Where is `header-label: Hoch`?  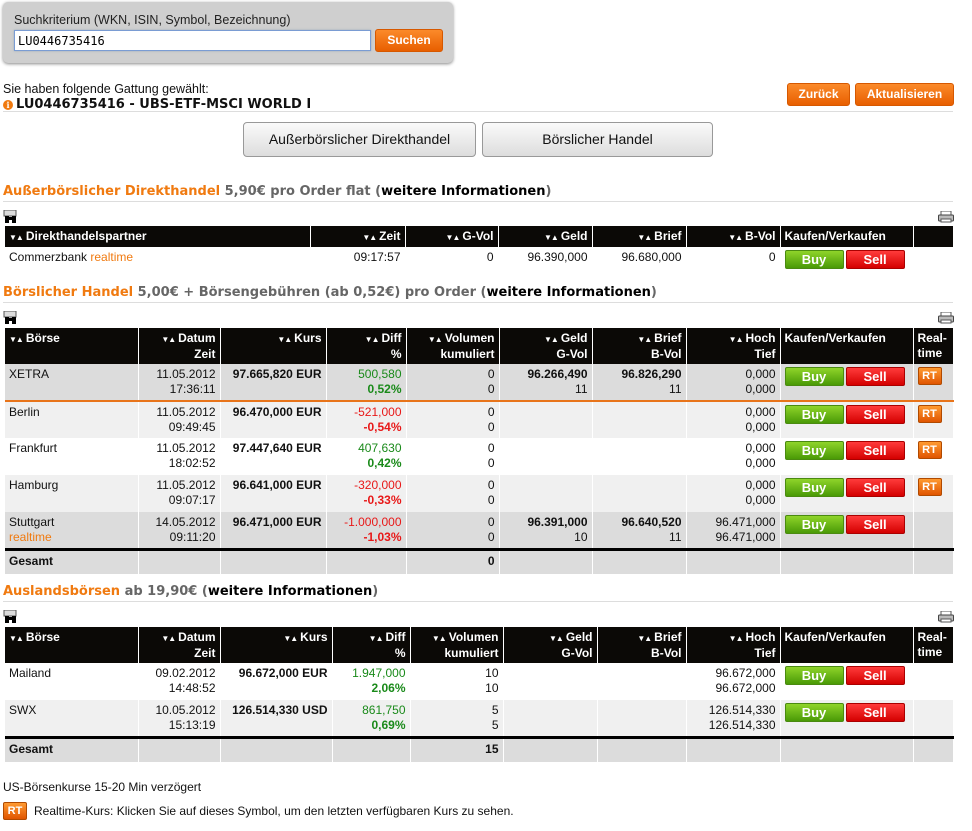 header-label: Hoch is located at coordinates (760, 338).